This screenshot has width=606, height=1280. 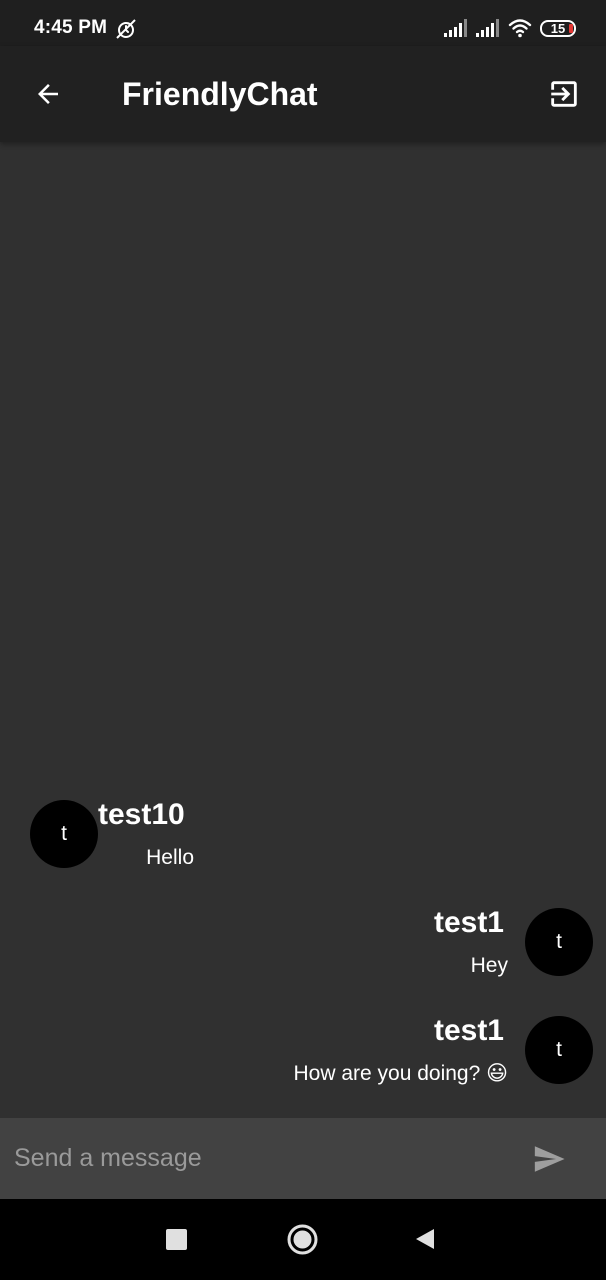 I want to click on system-nav-bar, so click(x=303, y=1239).